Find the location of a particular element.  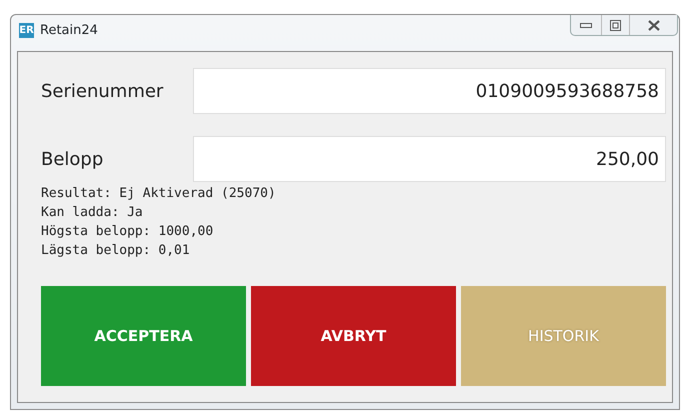

info-line: Kan ladda: Ja is located at coordinates (92, 213).